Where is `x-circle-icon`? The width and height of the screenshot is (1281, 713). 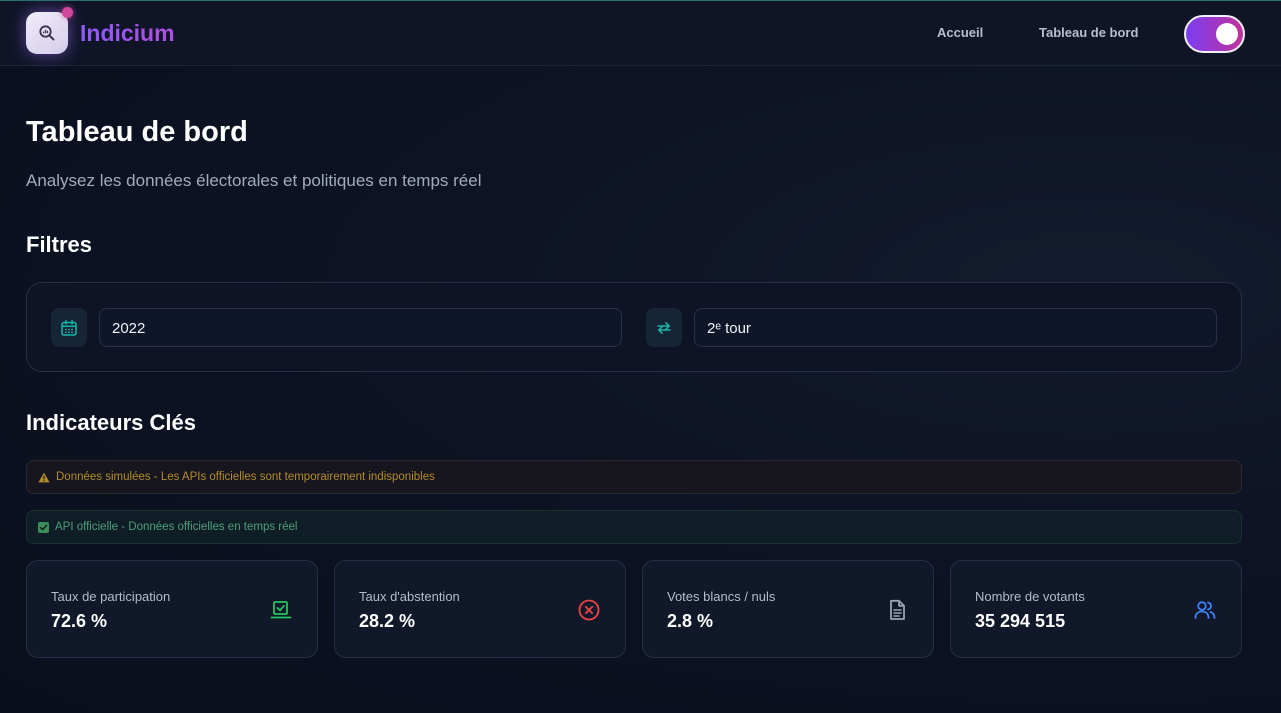
x-circle-icon is located at coordinates (589, 610).